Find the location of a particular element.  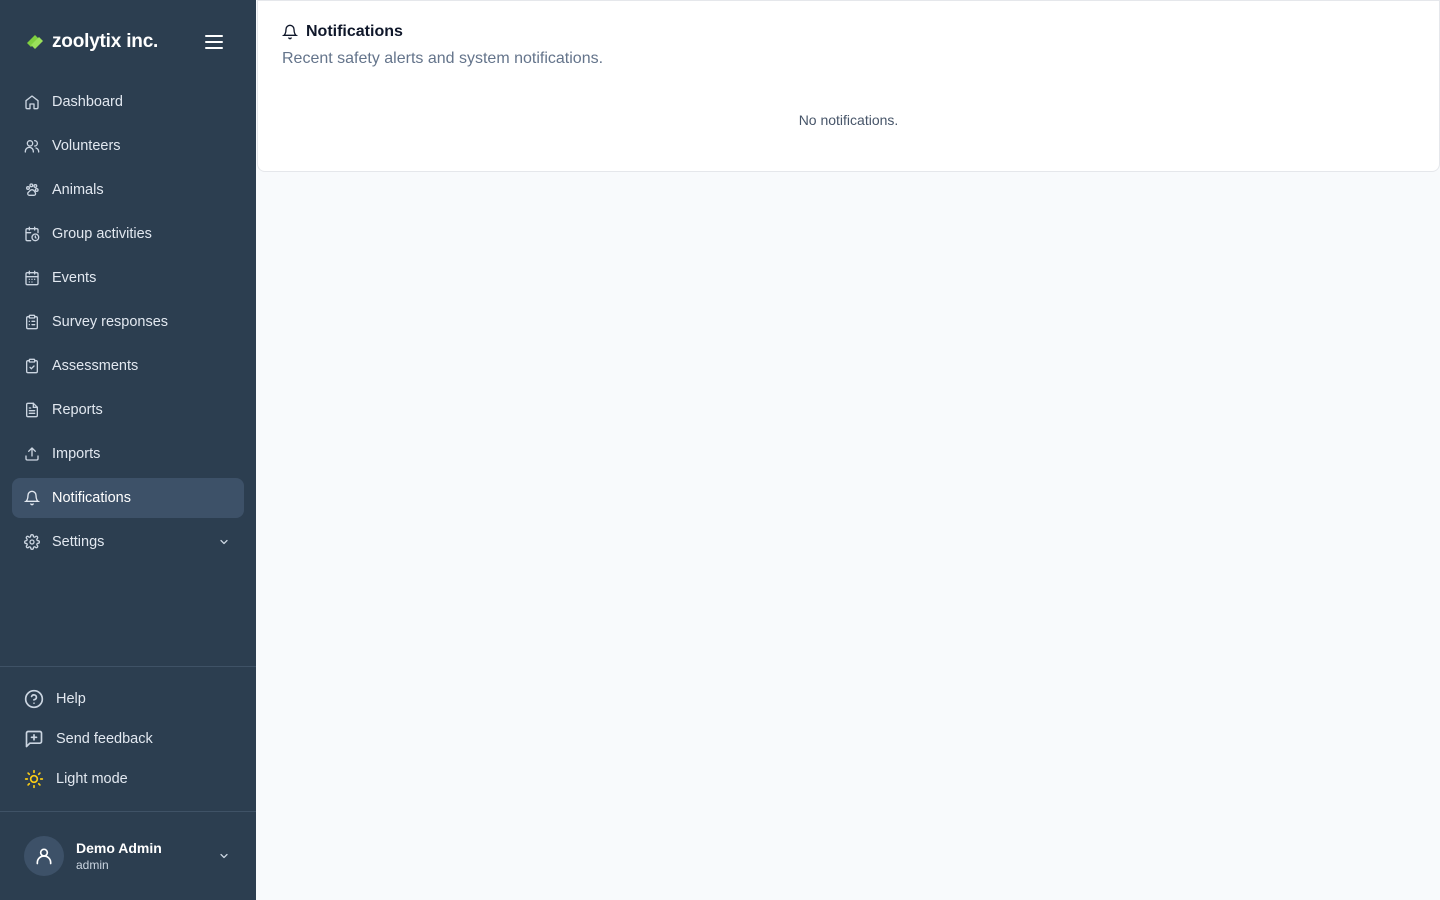

sidebar-footer-links: Help Send feedback Light mode is located at coordinates (128, 739).